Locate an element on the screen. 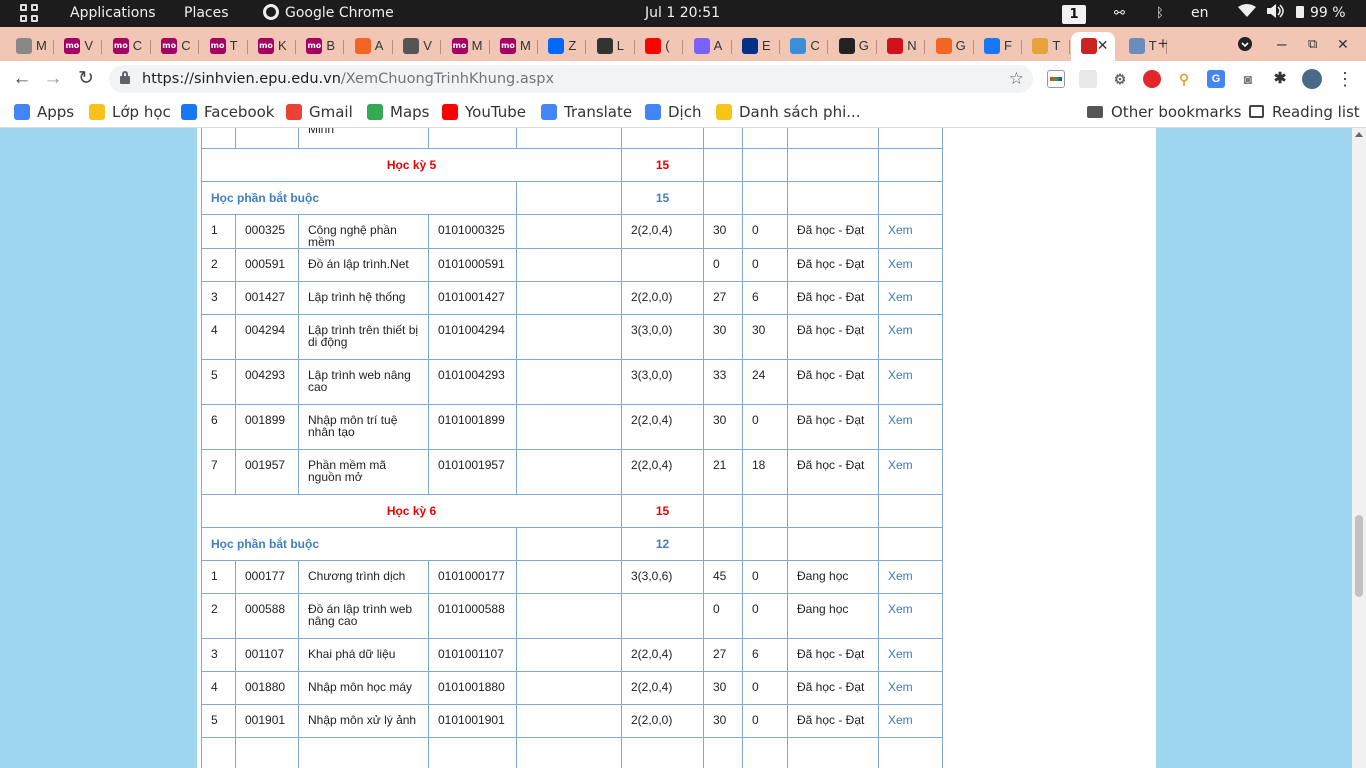  browser-tab-13: L is located at coordinates (611, 46).